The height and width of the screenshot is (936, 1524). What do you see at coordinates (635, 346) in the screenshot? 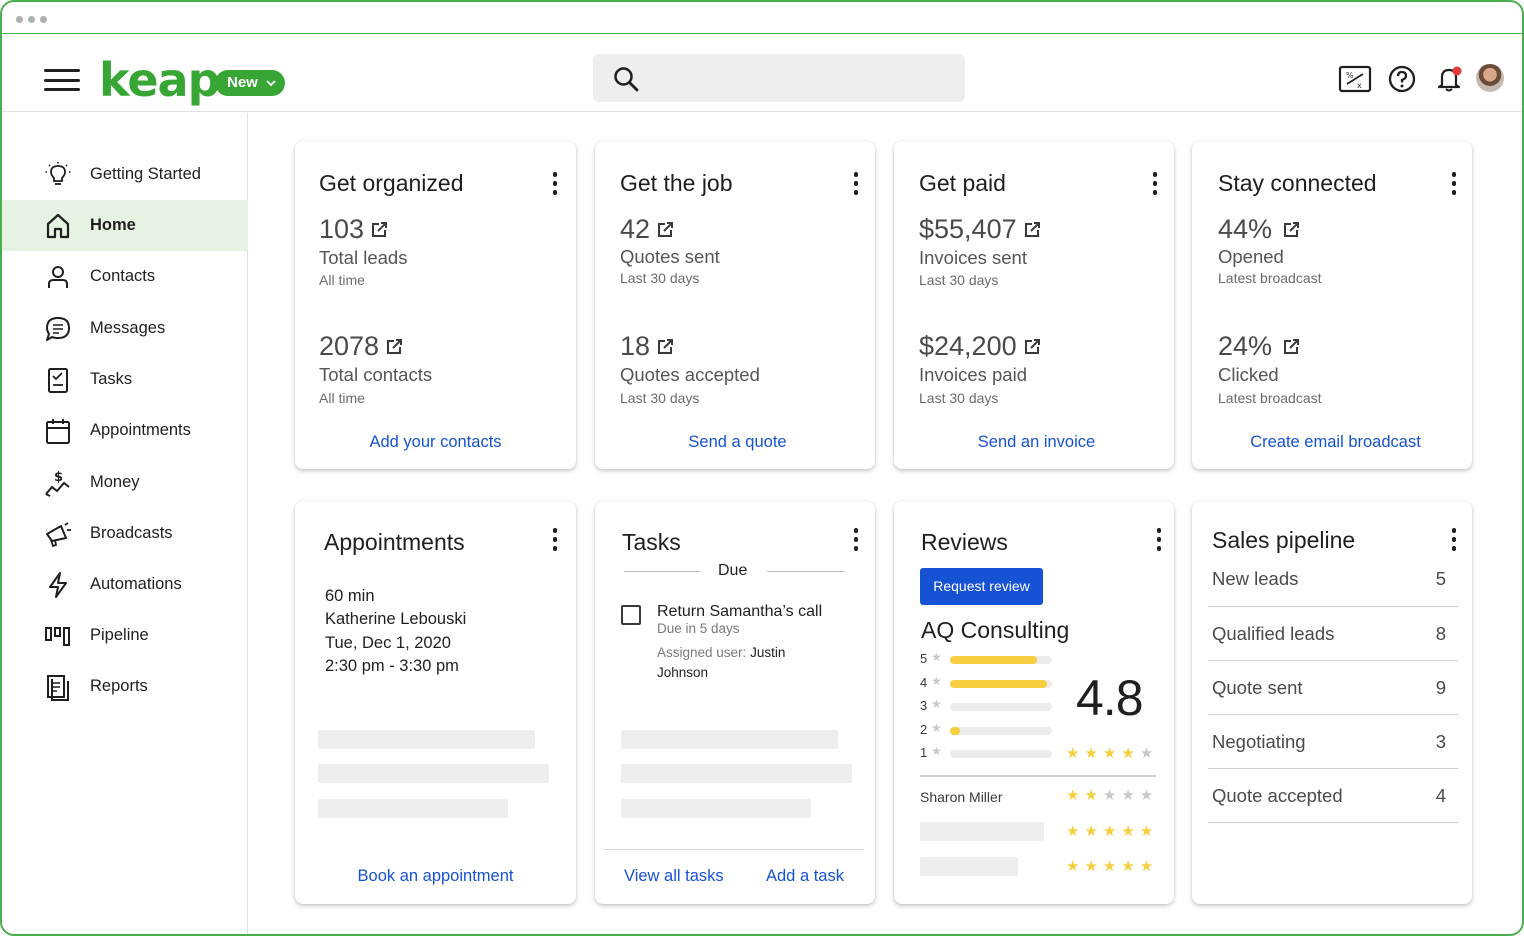
I see `metric-value: 18` at bounding box center [635, 346].